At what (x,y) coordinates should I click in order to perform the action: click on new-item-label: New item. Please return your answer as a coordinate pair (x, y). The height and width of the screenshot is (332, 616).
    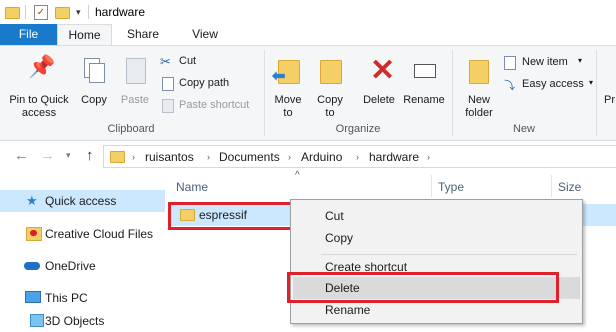
    Looking at the image, I should click on (545, 62).